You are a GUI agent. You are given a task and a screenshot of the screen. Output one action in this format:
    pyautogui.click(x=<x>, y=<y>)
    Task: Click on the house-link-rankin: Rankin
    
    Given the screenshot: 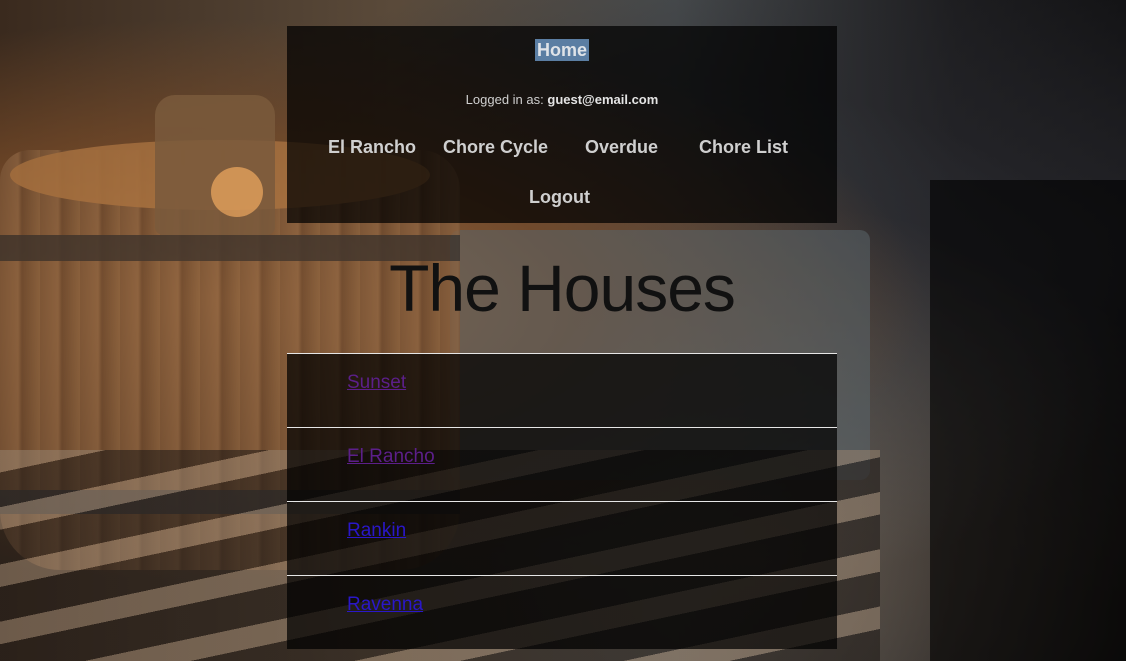 What is the action you would take?
    pyautogui.click(x=376, y=531)
    